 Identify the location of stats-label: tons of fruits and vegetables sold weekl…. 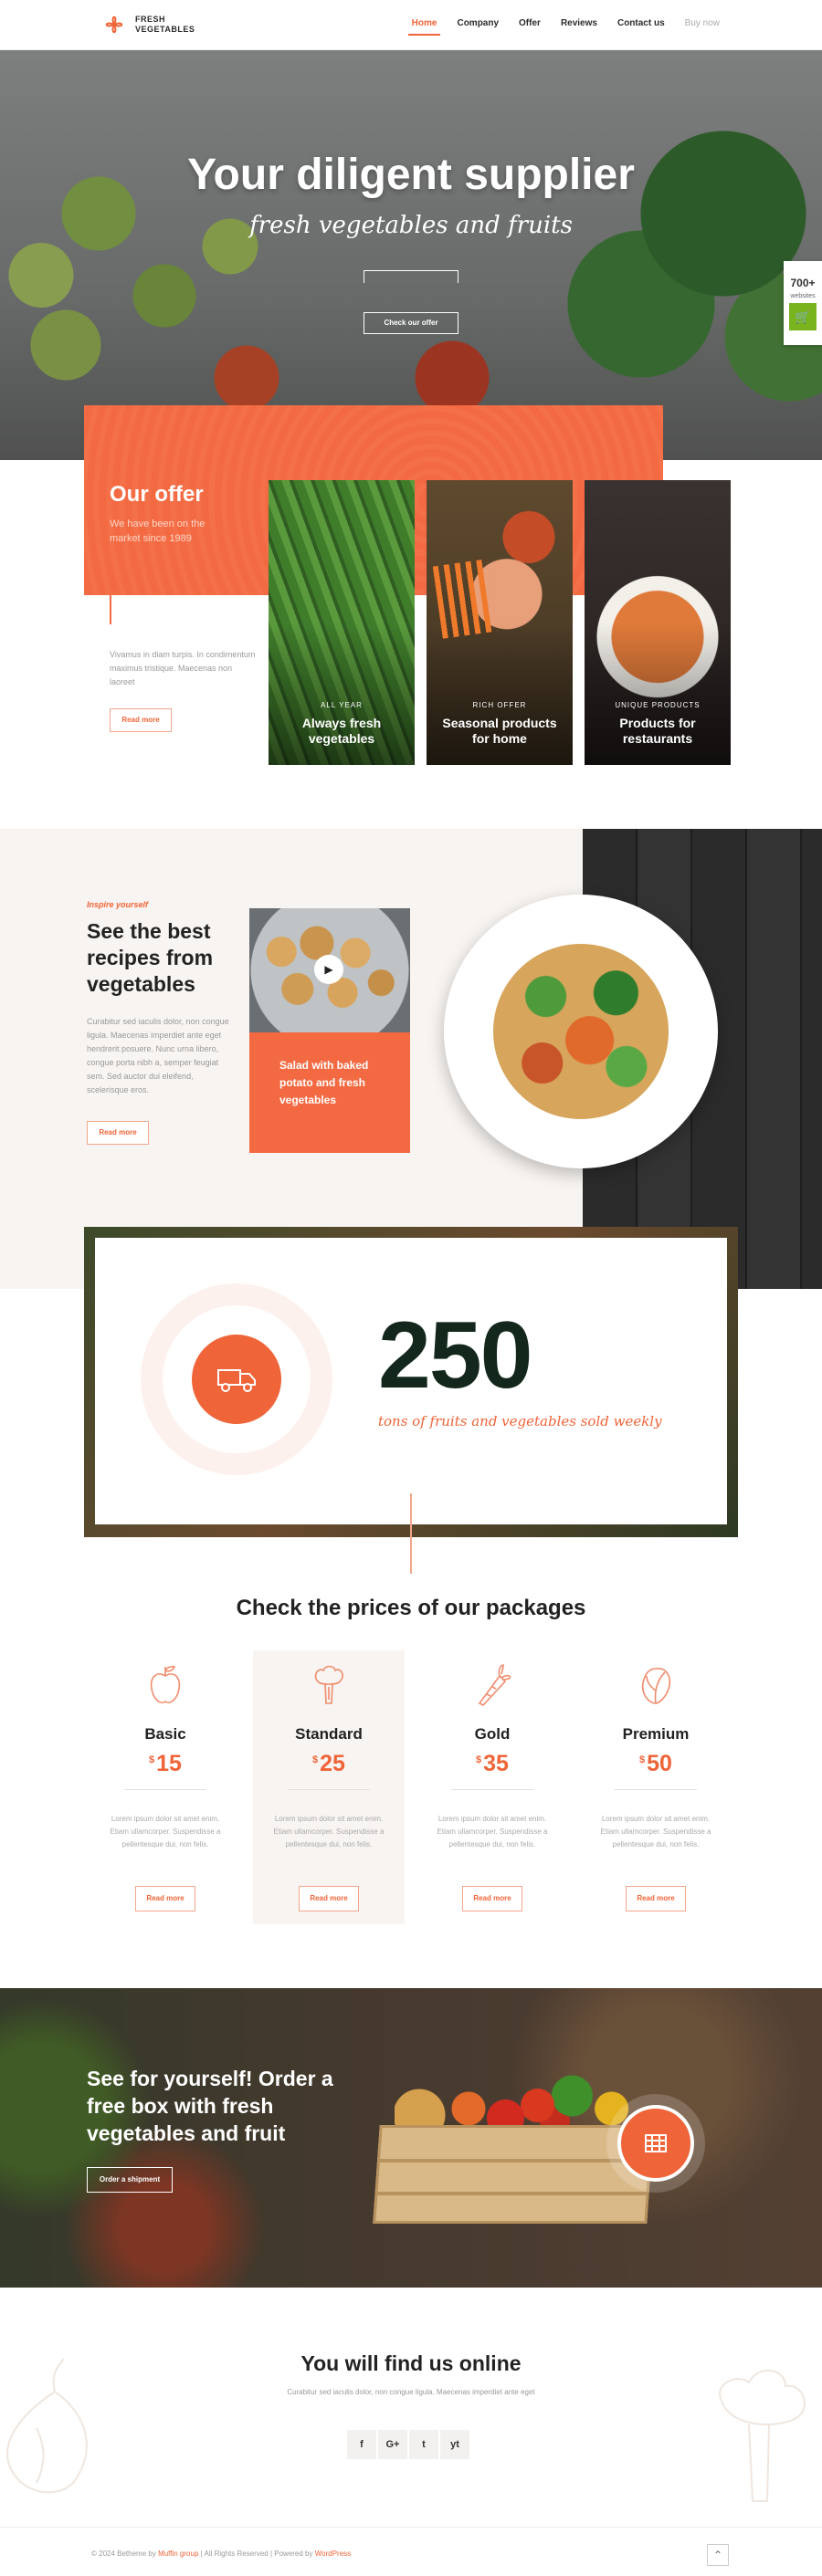
(520, 1421).